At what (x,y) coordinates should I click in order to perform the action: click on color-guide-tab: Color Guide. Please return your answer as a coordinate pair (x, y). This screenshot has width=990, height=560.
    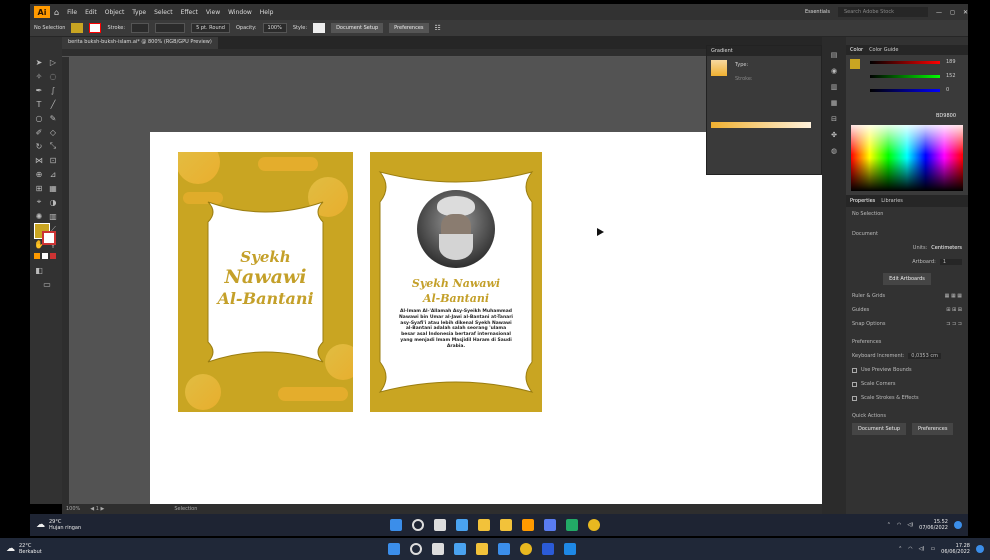
    Looking at the image, I should click on (883, 50).